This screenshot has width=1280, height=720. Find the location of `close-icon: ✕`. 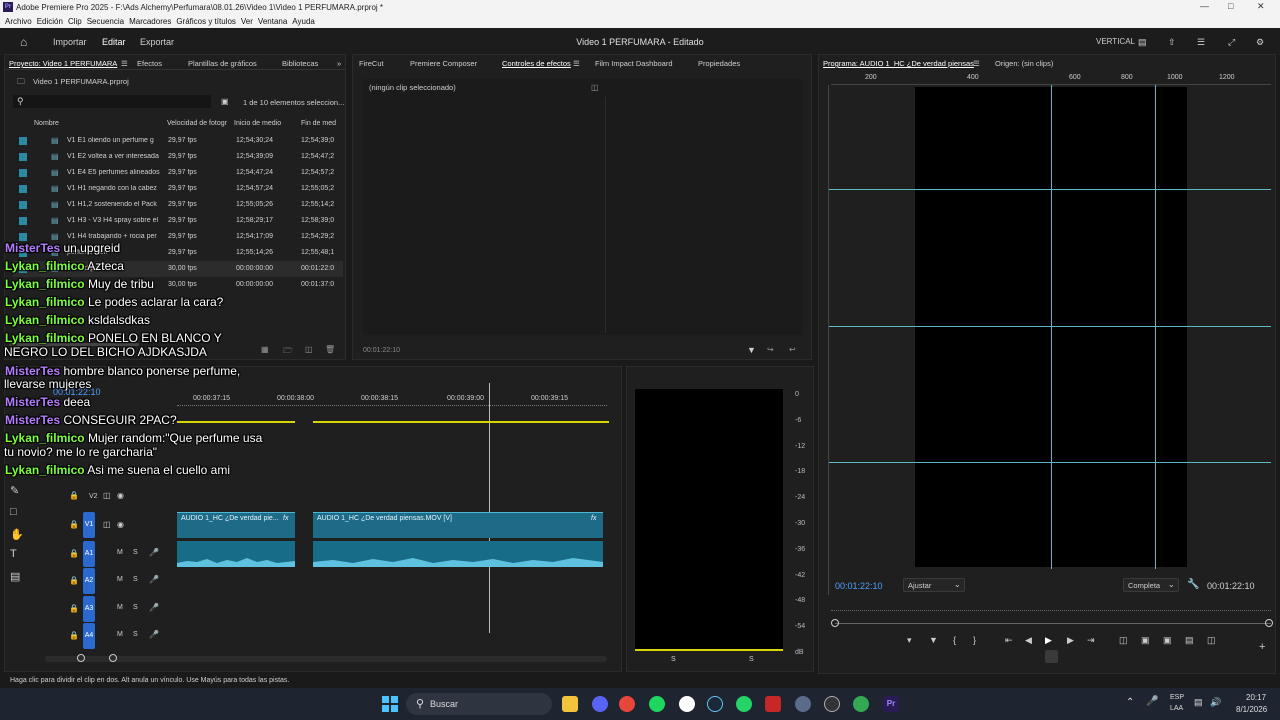

close-icon: ✕ is located at coordinates (1261, 6).